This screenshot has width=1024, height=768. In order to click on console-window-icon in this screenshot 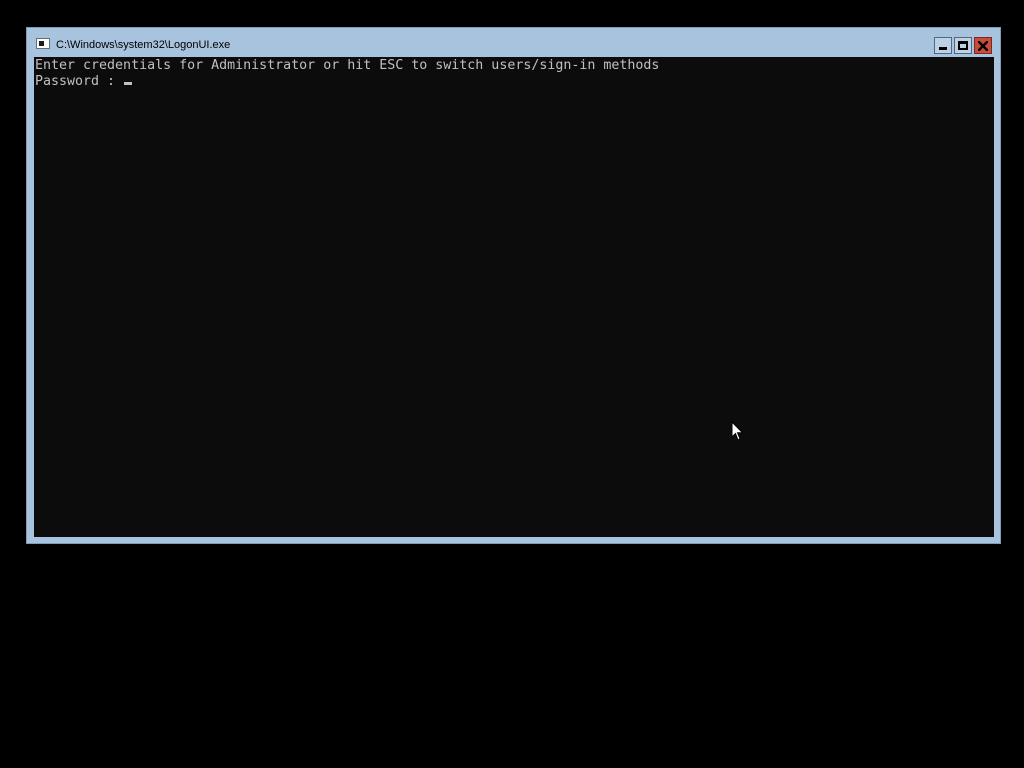, I will do `click(43, 43)`.